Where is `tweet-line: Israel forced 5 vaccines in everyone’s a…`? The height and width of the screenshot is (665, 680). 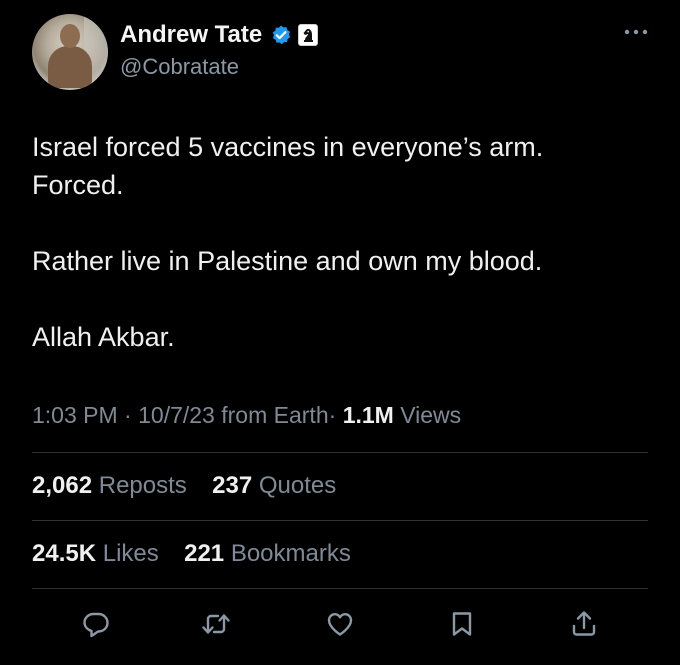
tweet-line: Israel forced 5 vaccines in everyone’s a… is located at coordinates (288, 147).